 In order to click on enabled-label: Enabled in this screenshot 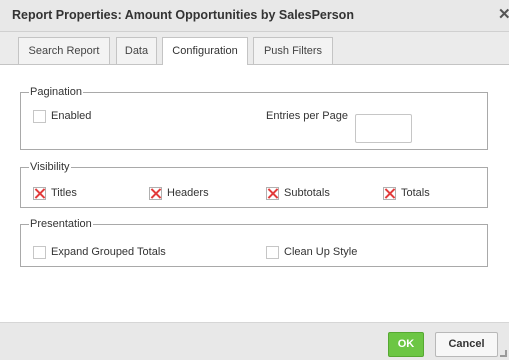, I will do `click(71, 116)`.